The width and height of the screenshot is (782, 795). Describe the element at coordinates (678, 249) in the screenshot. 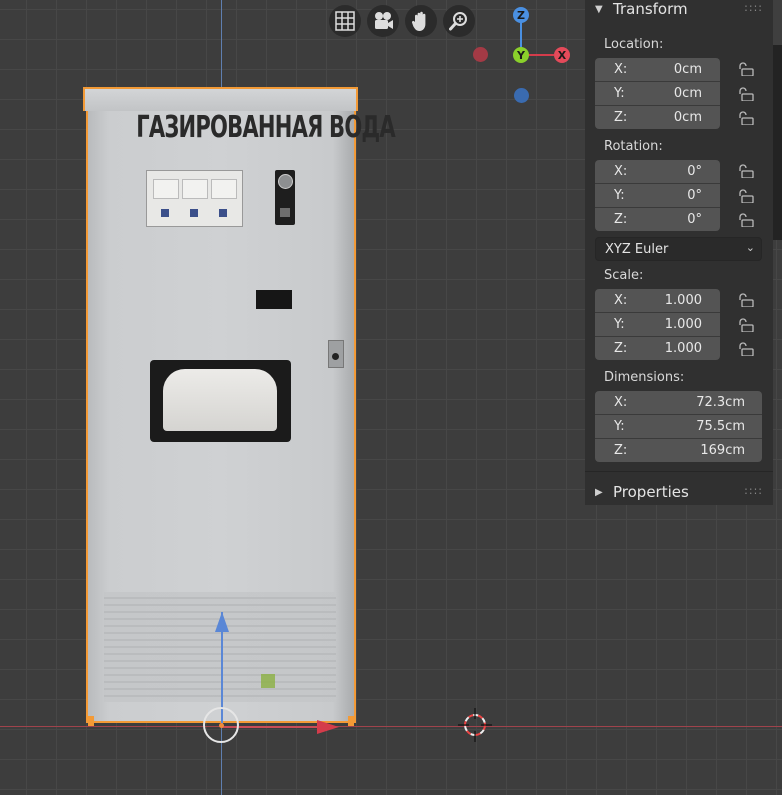

I see `rotation-mode-select: XYZ Euler ⌄` at that location.